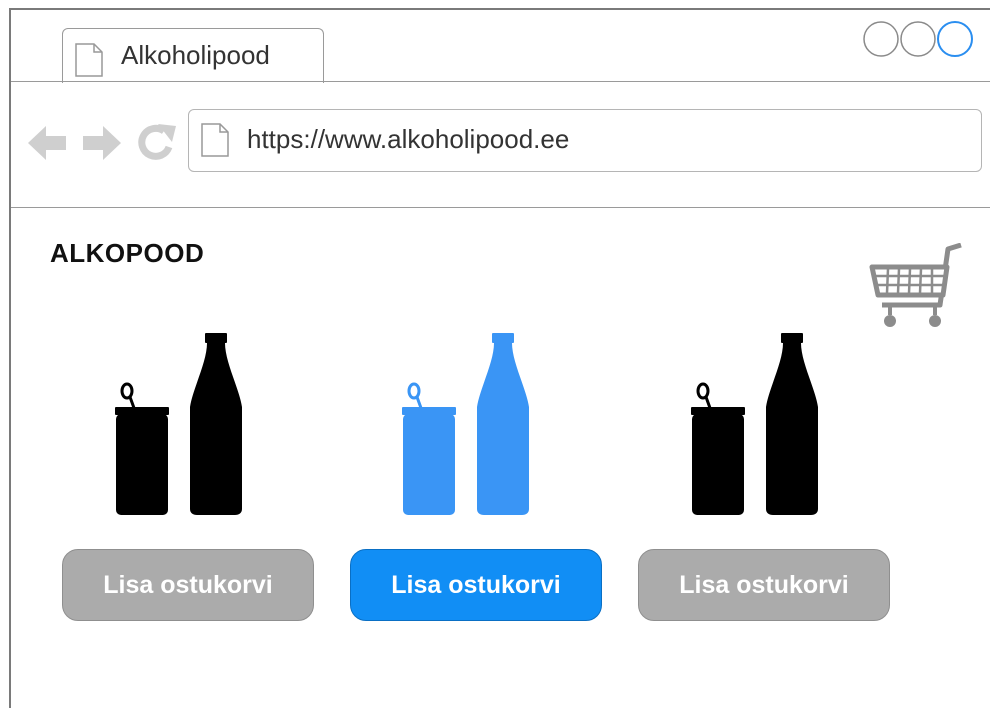 This screenshot has height=708, width=990. I want to click on close-button, so click(955, 39).